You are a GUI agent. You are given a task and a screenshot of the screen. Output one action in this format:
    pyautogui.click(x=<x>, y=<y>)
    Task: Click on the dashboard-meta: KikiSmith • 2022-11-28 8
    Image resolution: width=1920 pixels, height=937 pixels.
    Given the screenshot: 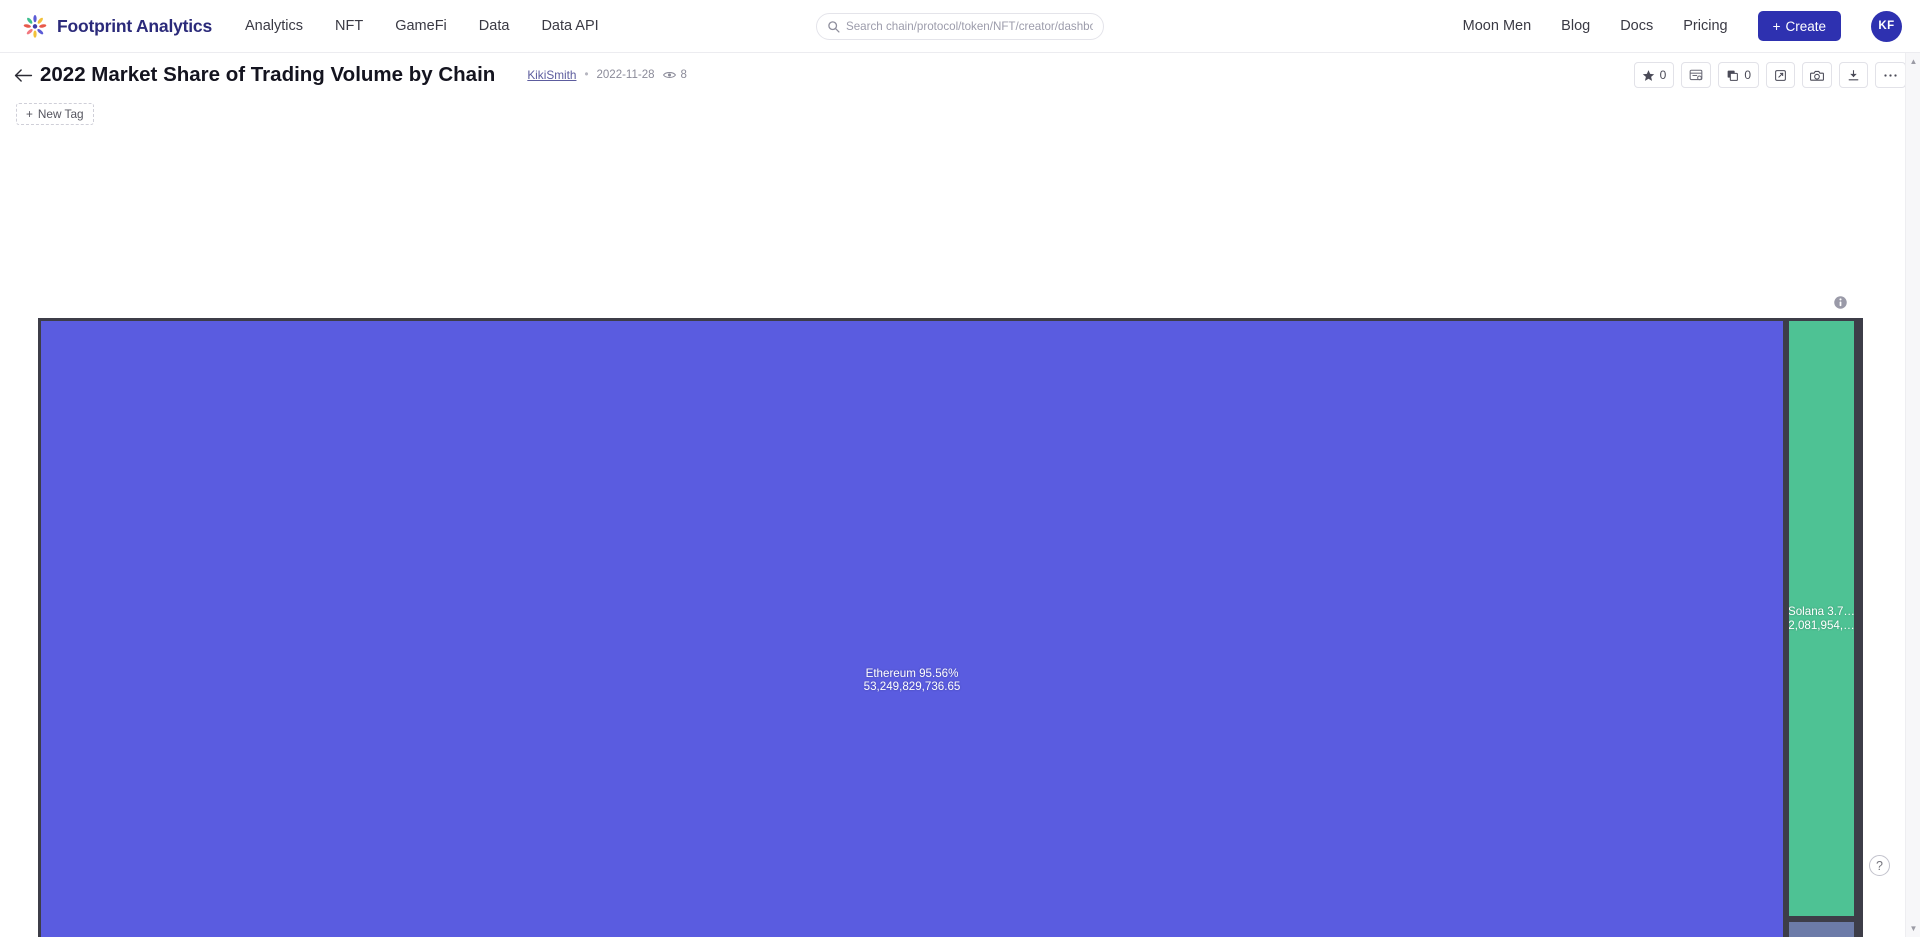 What is the action you would take?
    pyautogui.click(x=607, y=75)
    